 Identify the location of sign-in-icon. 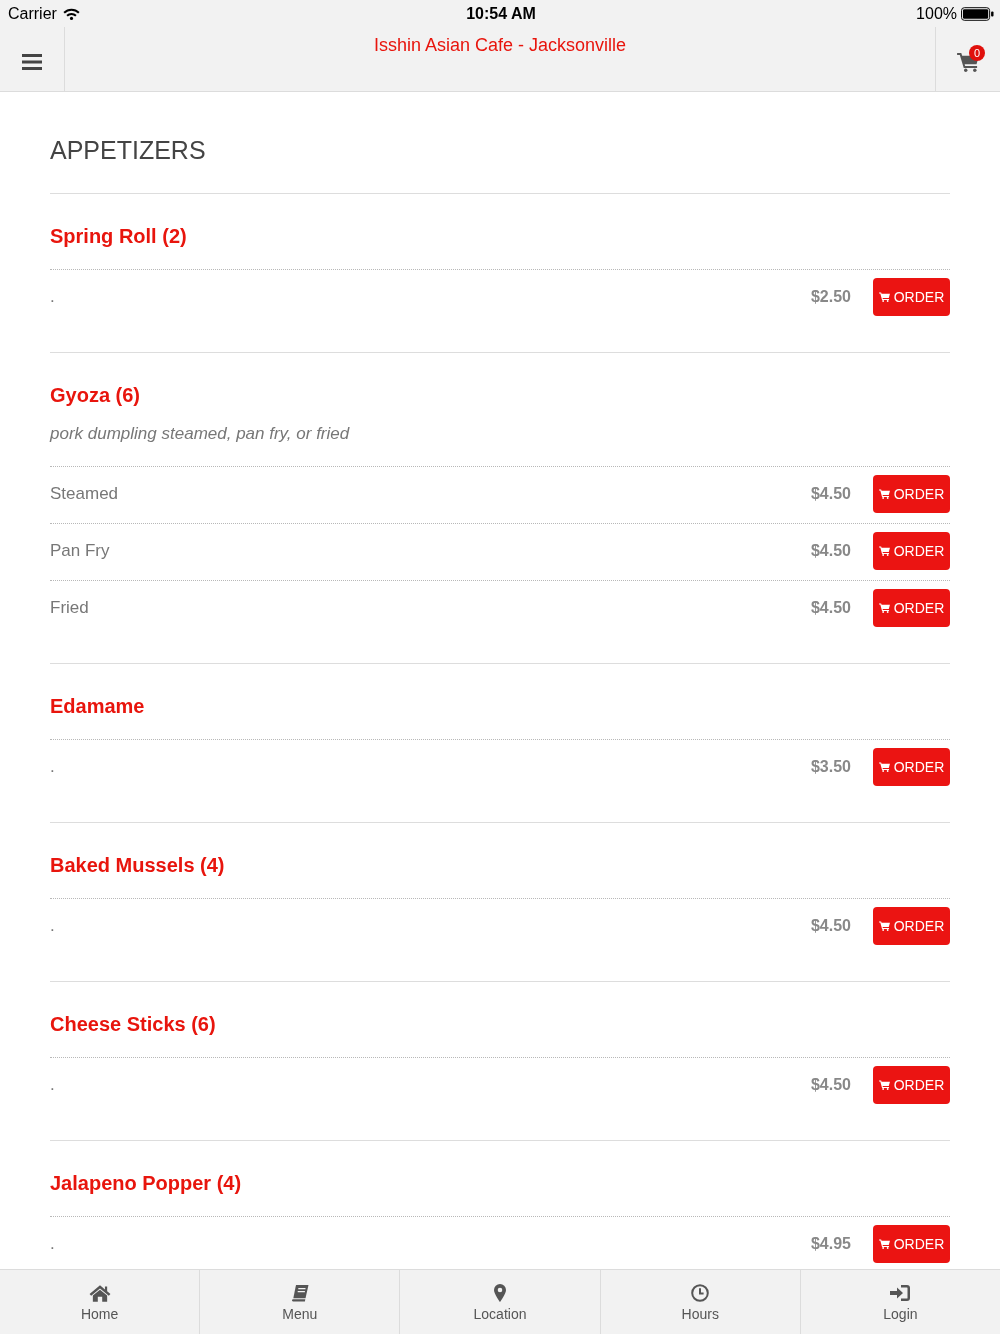
(900, 1293).